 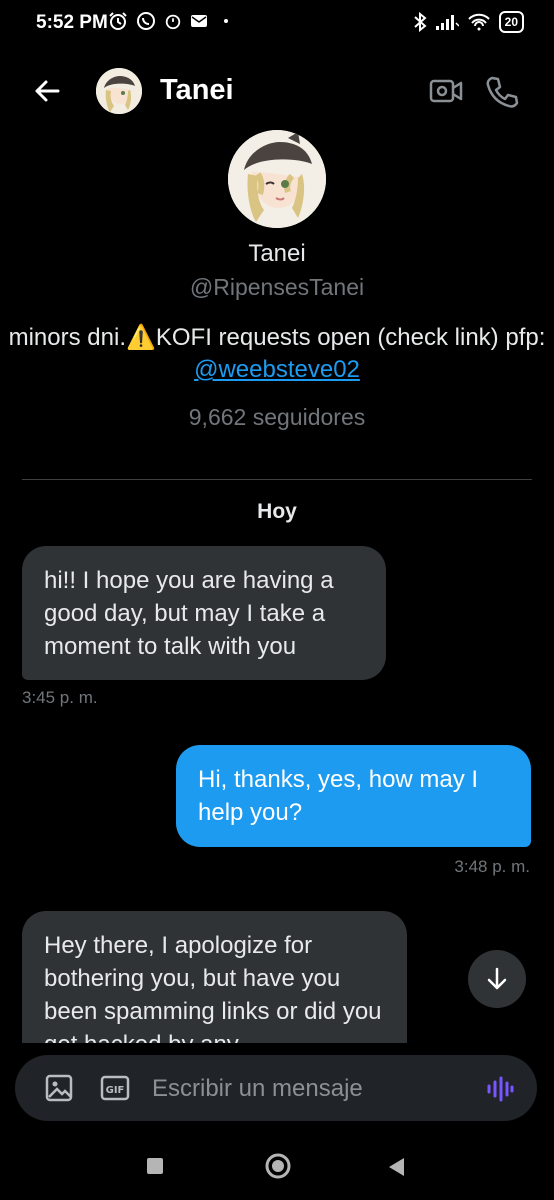 I want to click on bio-link: @weebsteve02, so click(x=277, y=369).